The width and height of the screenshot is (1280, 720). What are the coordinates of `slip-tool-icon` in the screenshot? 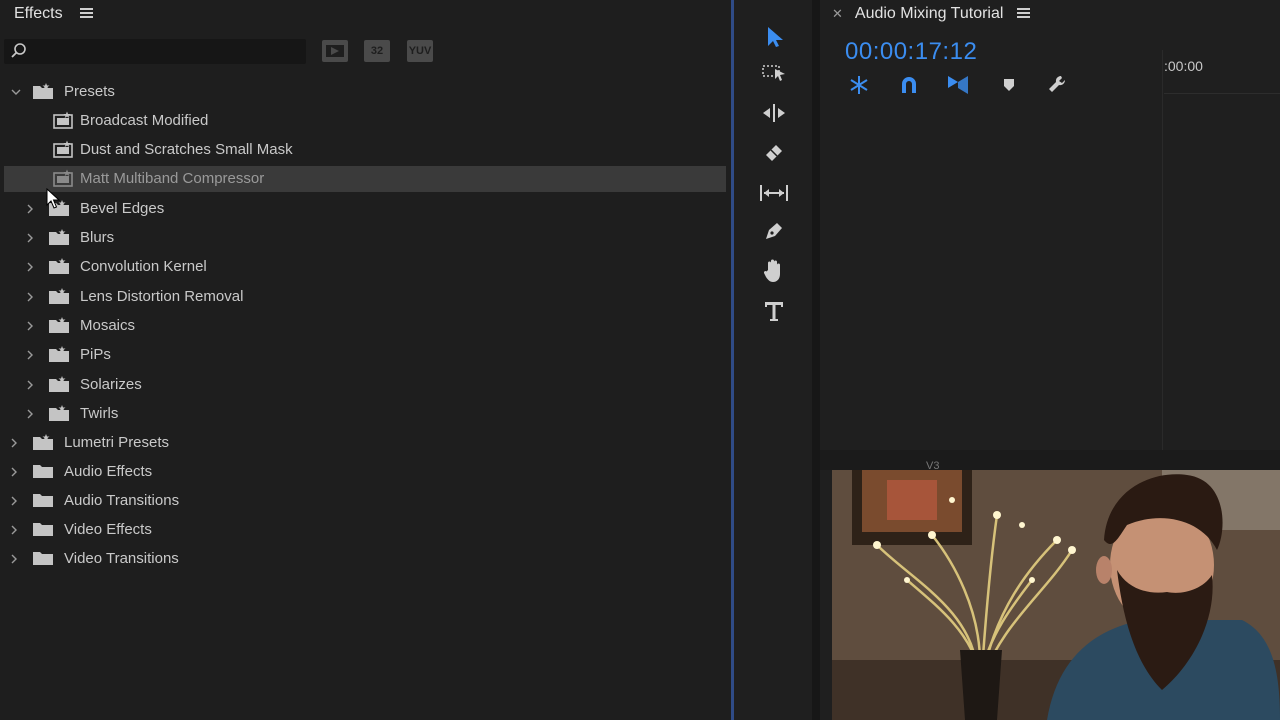 It's located at (774, 193).